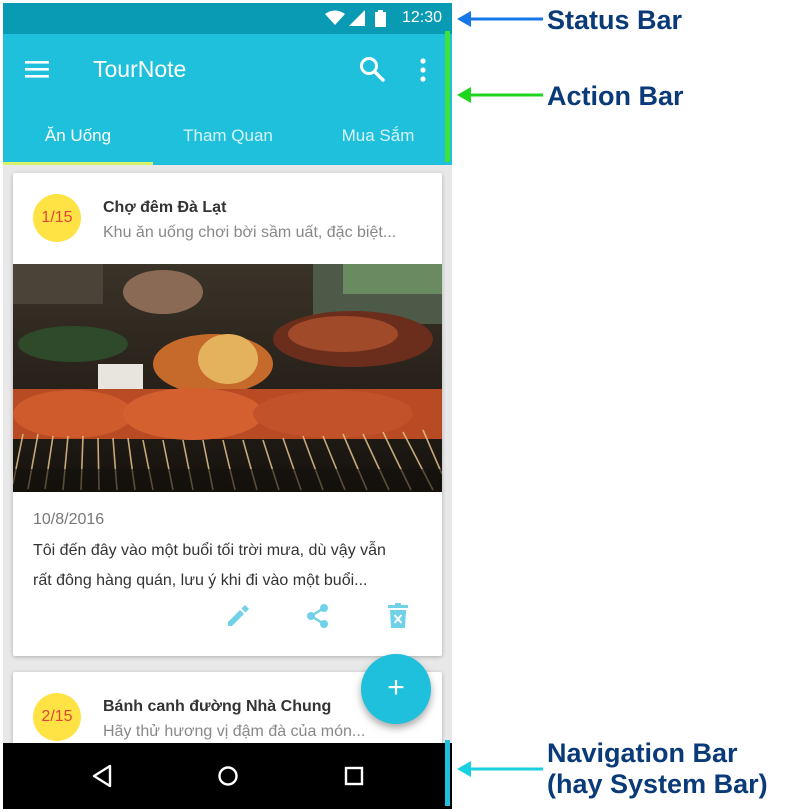  I want to click on status-bar: 12:30, so click(227, 18).